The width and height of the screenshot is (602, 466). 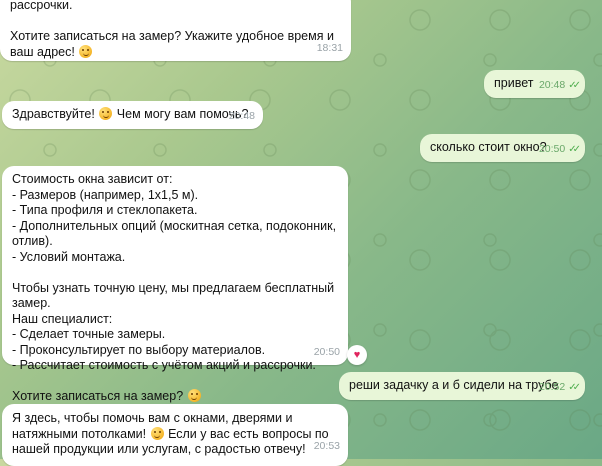 What do you see at coordinates (559, 148) in the screenshot?
I see `message-timestamp: 20:50 ✓✓` at bounding box center [559, 148].